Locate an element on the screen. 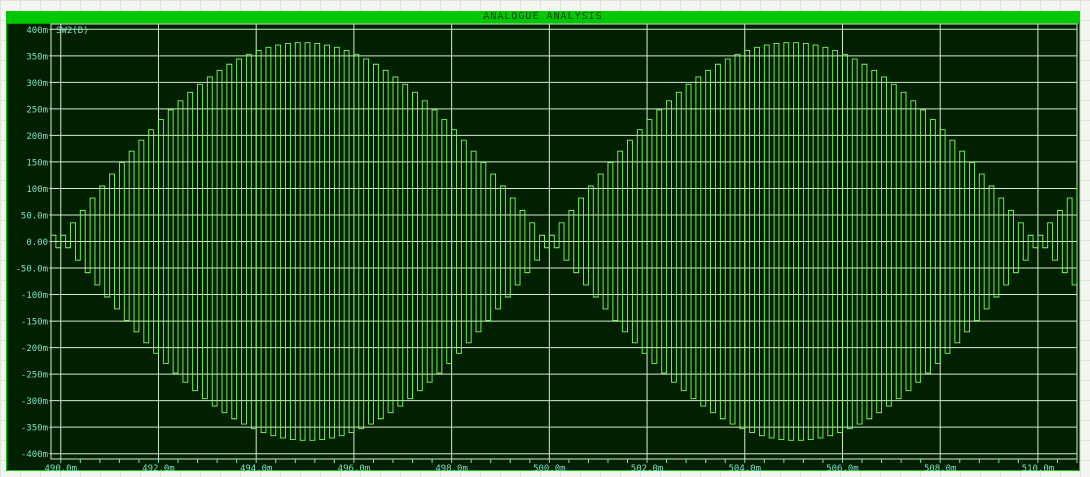 The width and height of the screenshot is (1090, 477). x-tick-label: 498.0m is located at coordinates (451, 468).